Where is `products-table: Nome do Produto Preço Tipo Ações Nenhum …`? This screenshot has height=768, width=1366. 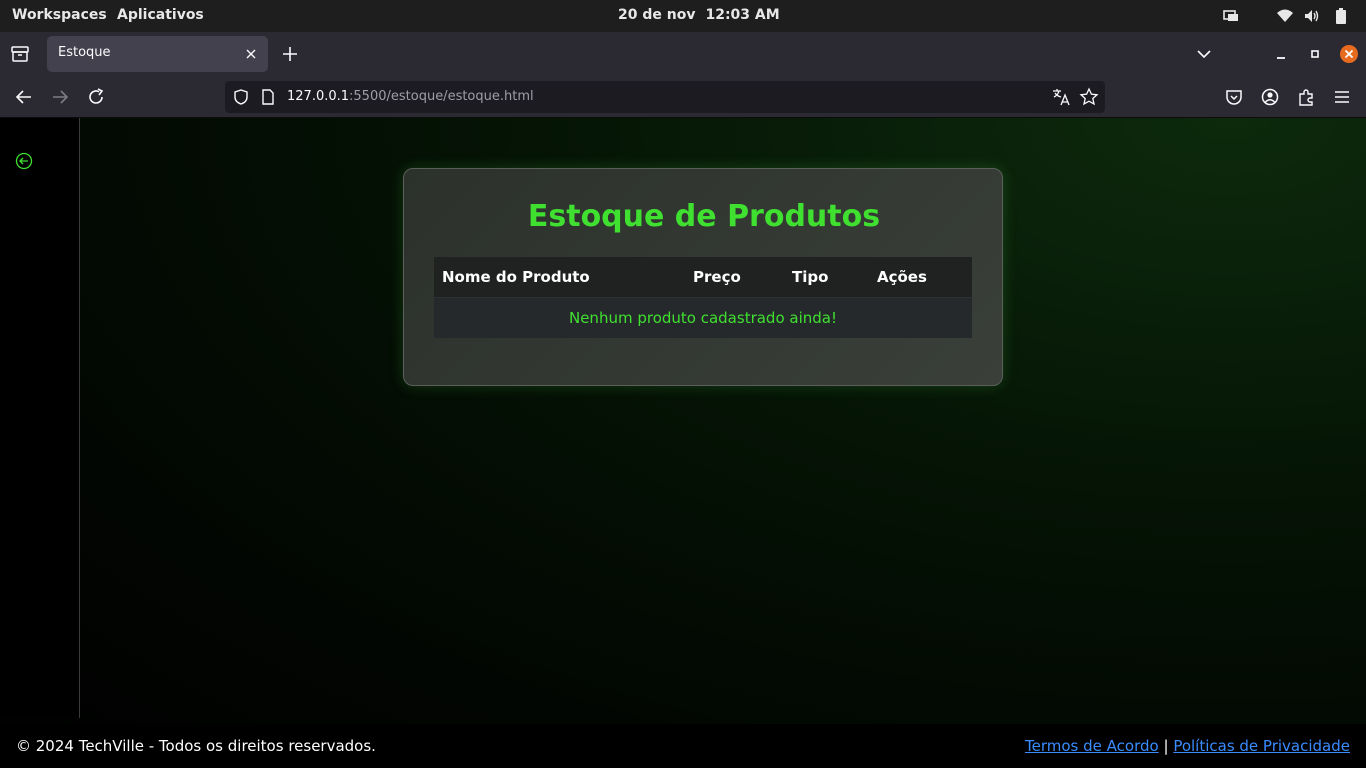 products-table: Nome do Produto Preço Tipo Ações Nenhum … is located at coordinates (703, 297).